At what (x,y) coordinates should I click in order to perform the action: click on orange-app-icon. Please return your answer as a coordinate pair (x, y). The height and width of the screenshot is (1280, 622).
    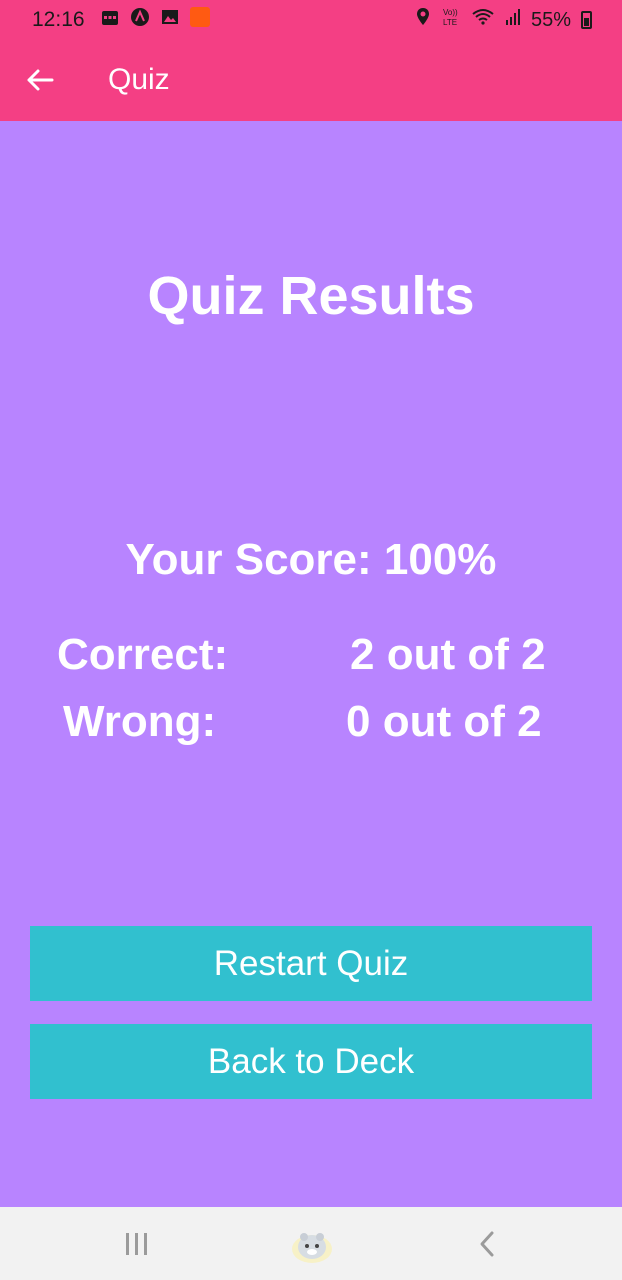
    Looking at the image, I should click on (200, 17).